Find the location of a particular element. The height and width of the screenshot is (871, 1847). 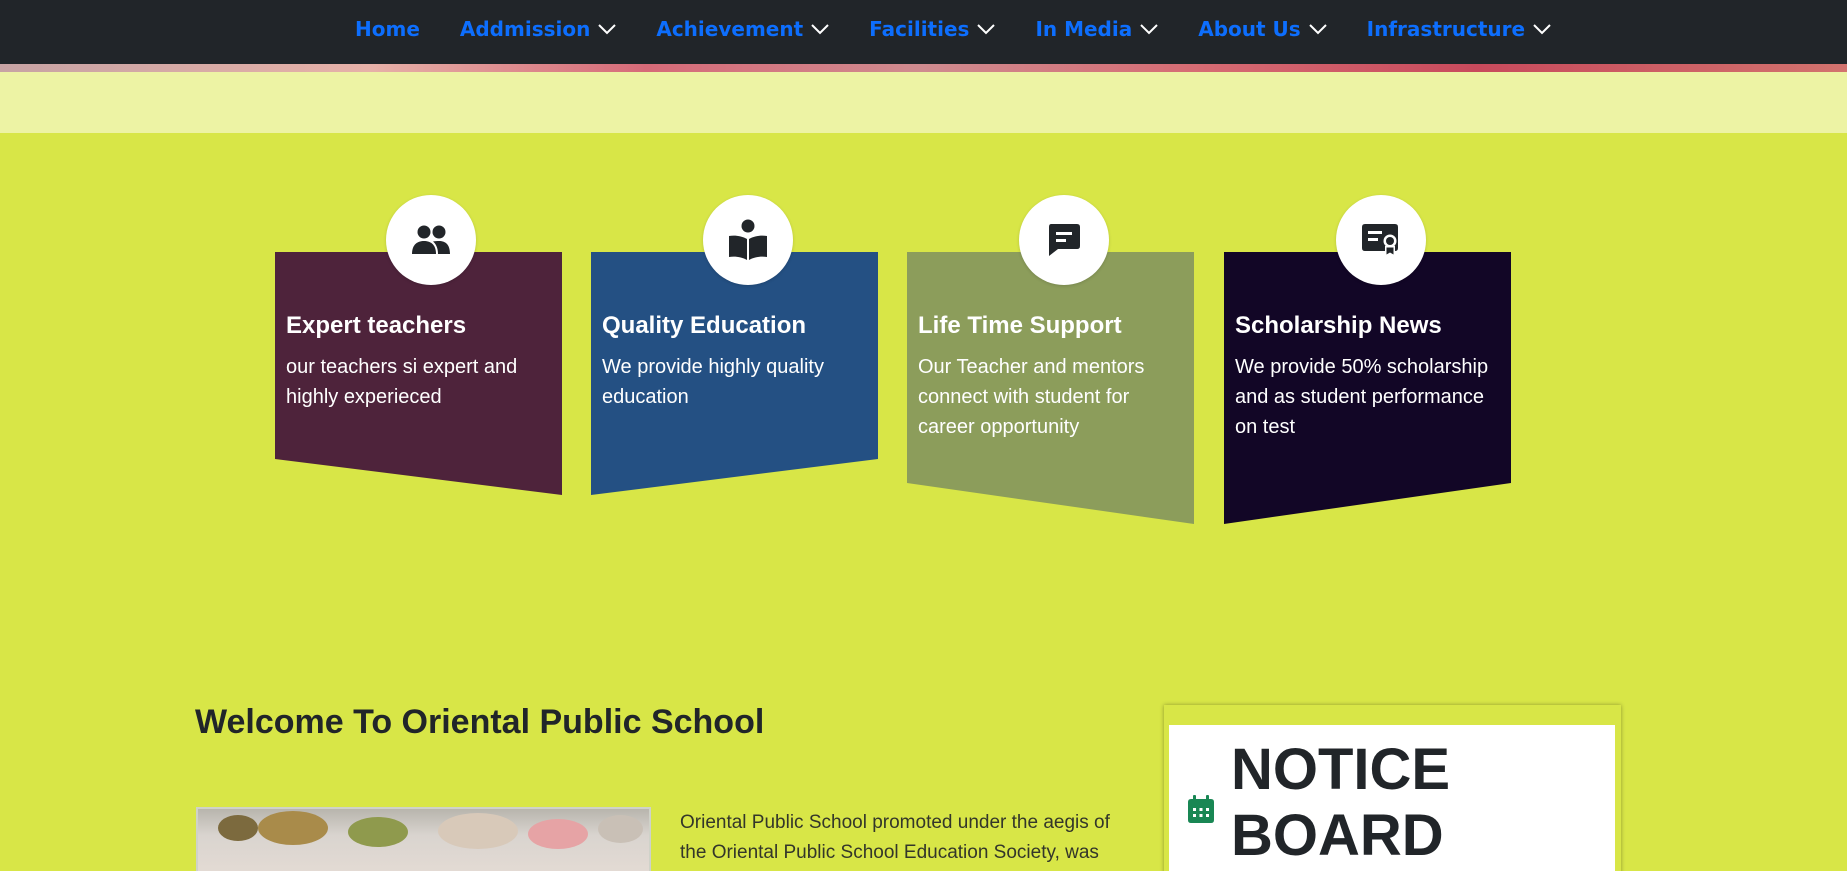

card-title: Life Time Support is located at coordinates (1020, 325).